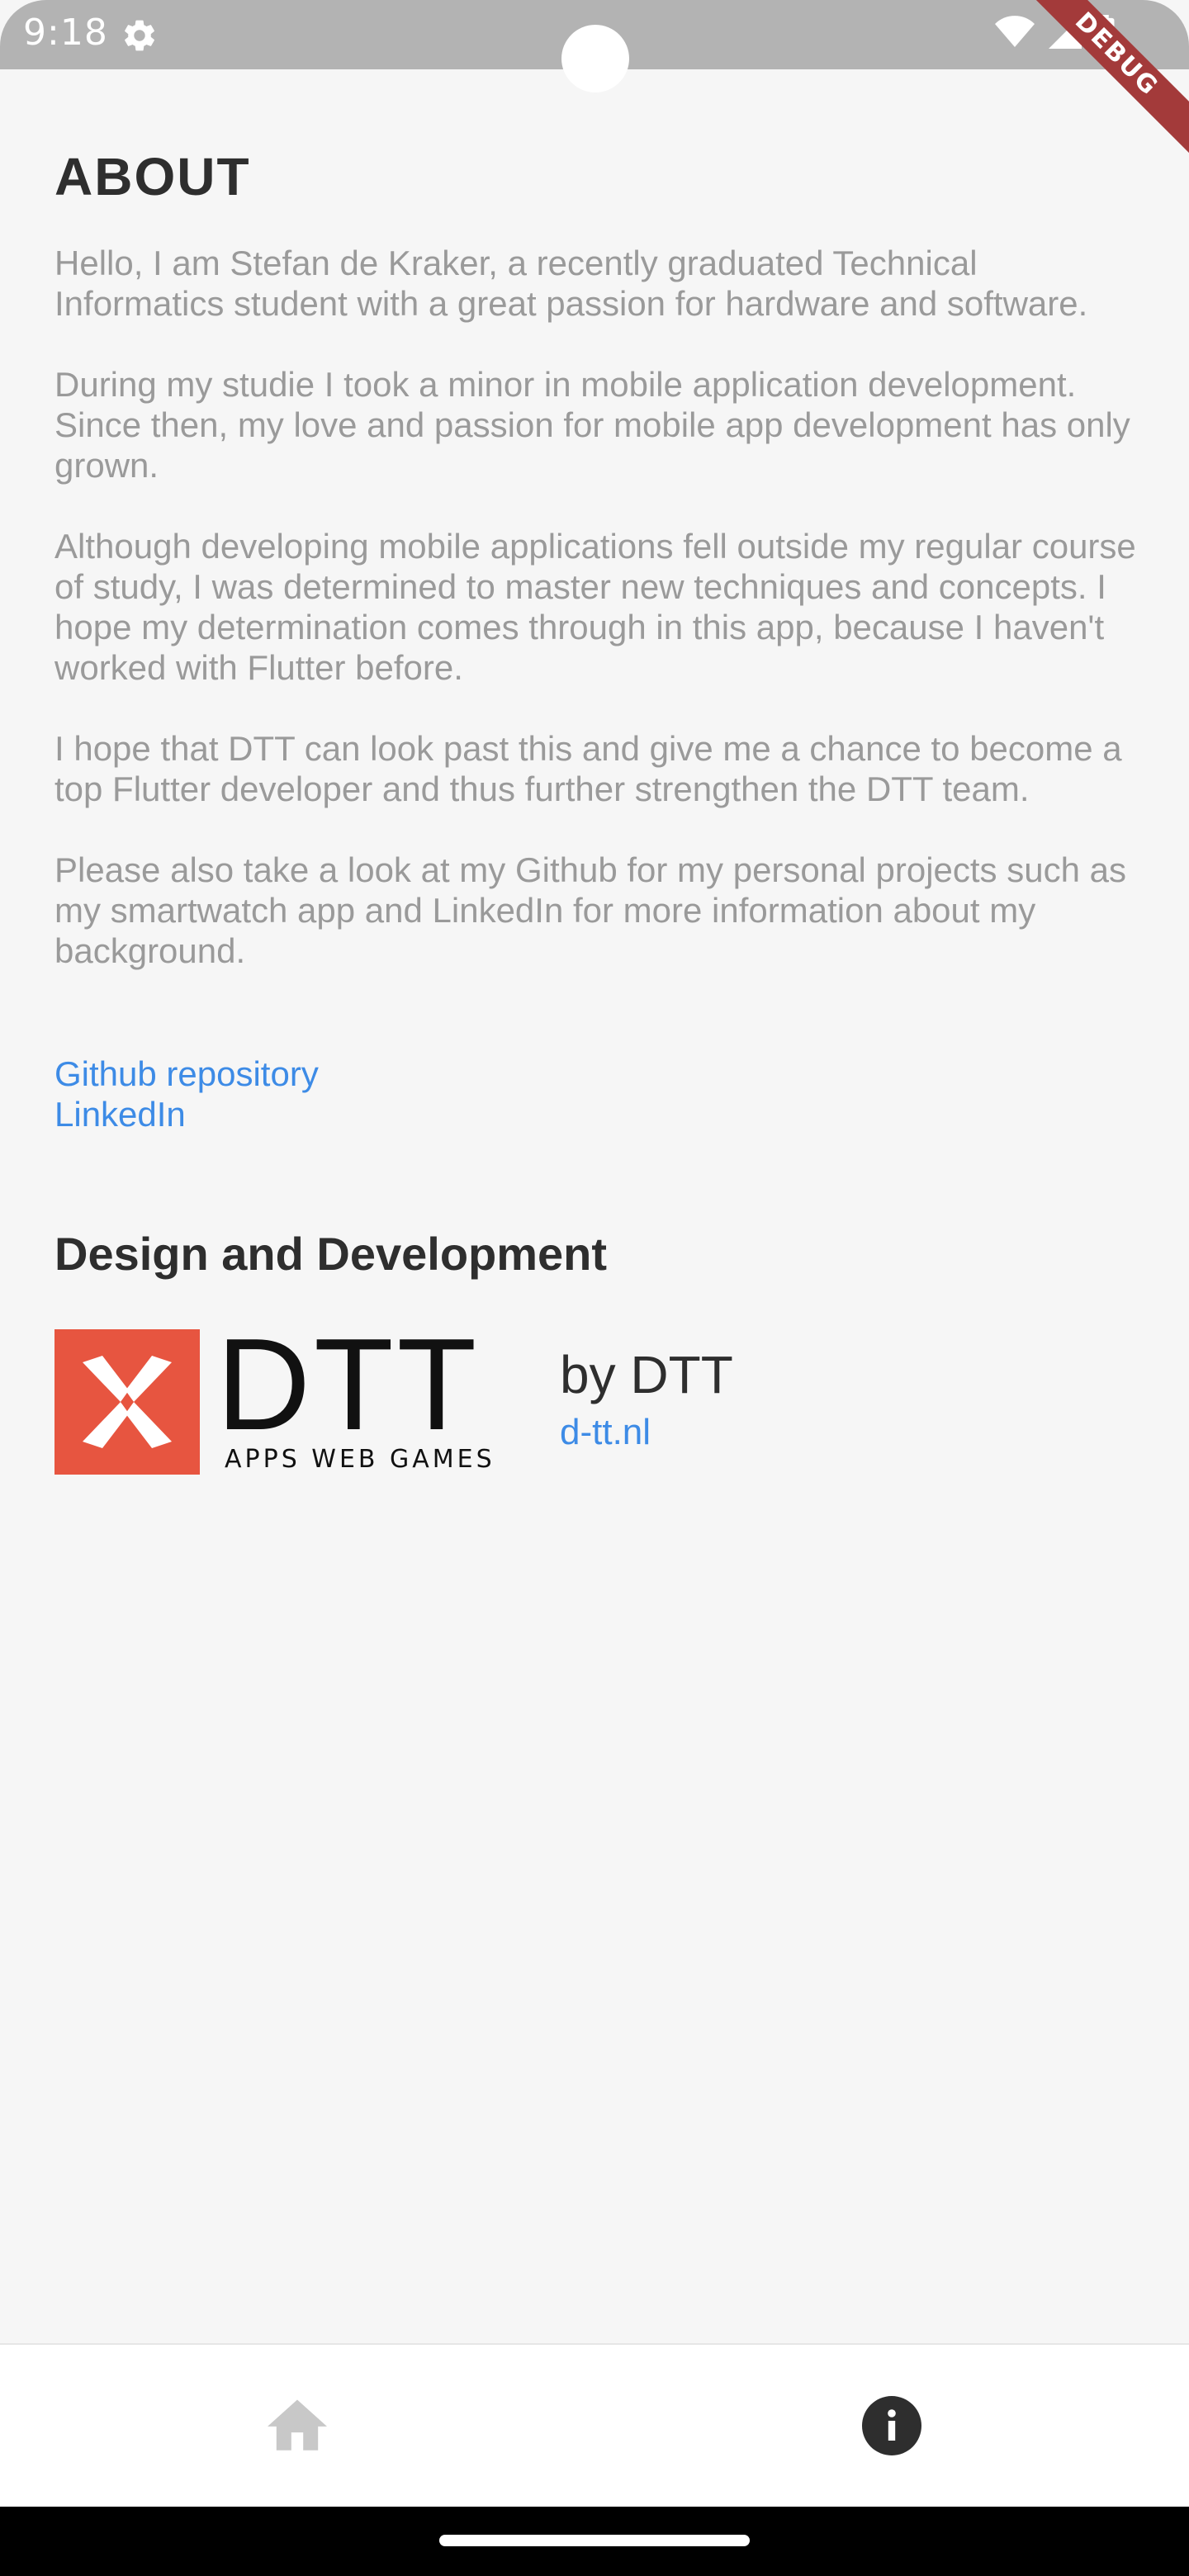 The height and width of the screenshot is (2576, 1189). Describe the element at coordinates (360, 1459) in the screenshot. I see `dtt-logo-subtitle: APPS WEB GAMES` at that location.